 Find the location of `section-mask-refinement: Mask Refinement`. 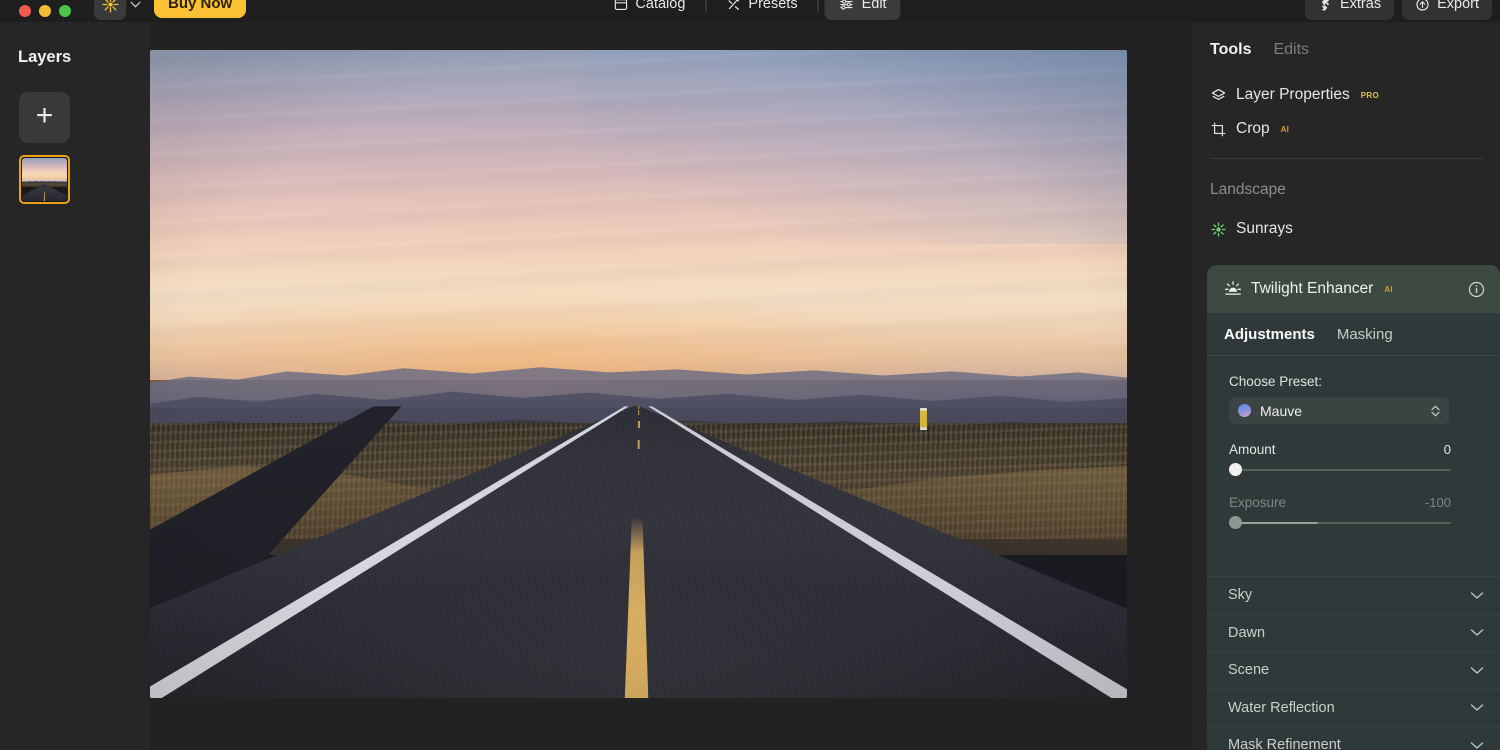

section-mask-refinement: Mask Refinement is located at coordinates (1353, 738).